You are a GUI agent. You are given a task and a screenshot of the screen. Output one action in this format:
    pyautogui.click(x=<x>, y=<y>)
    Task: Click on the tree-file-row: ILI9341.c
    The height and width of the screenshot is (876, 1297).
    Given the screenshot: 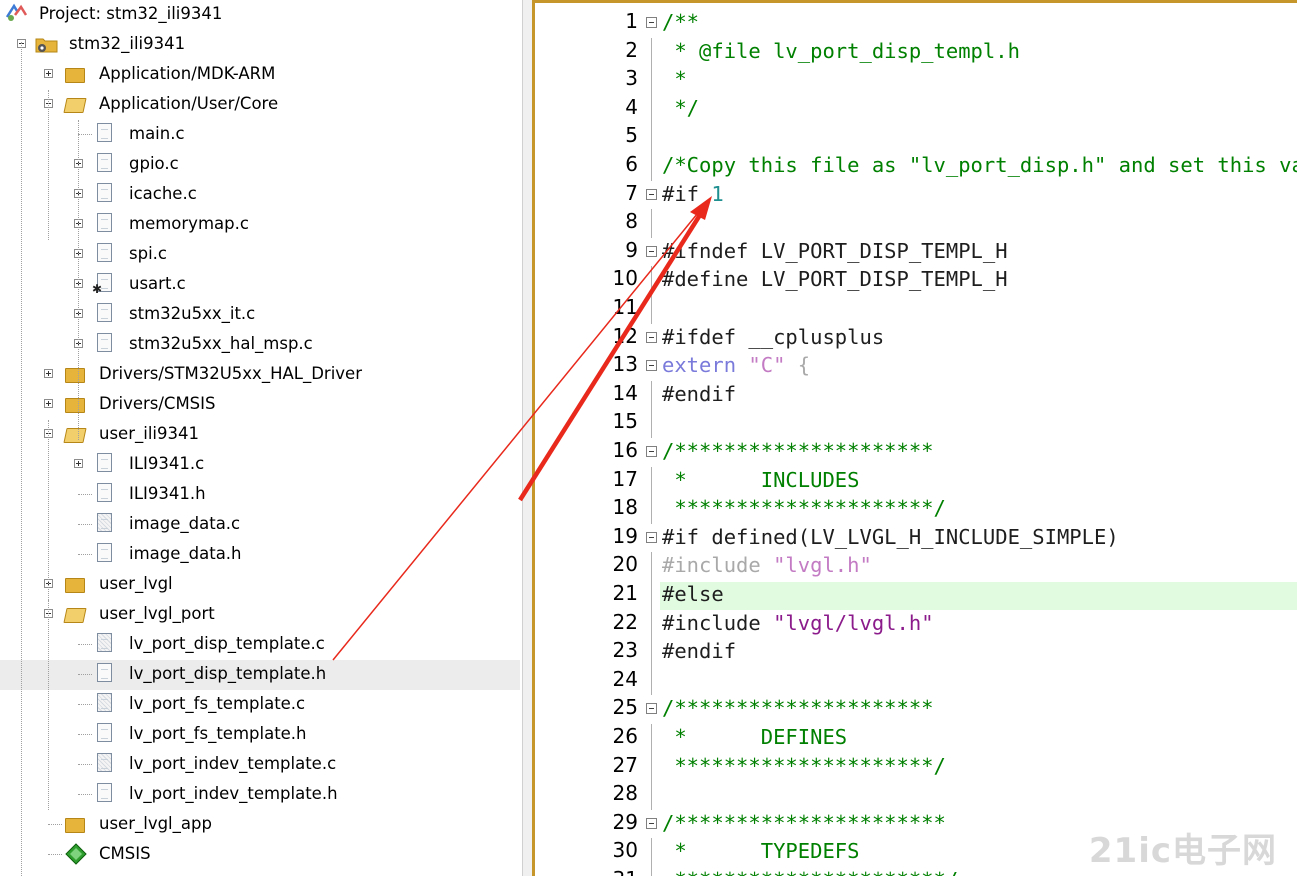 What is the action you would take?
    pyautogui.click(x=260, y=465)
    